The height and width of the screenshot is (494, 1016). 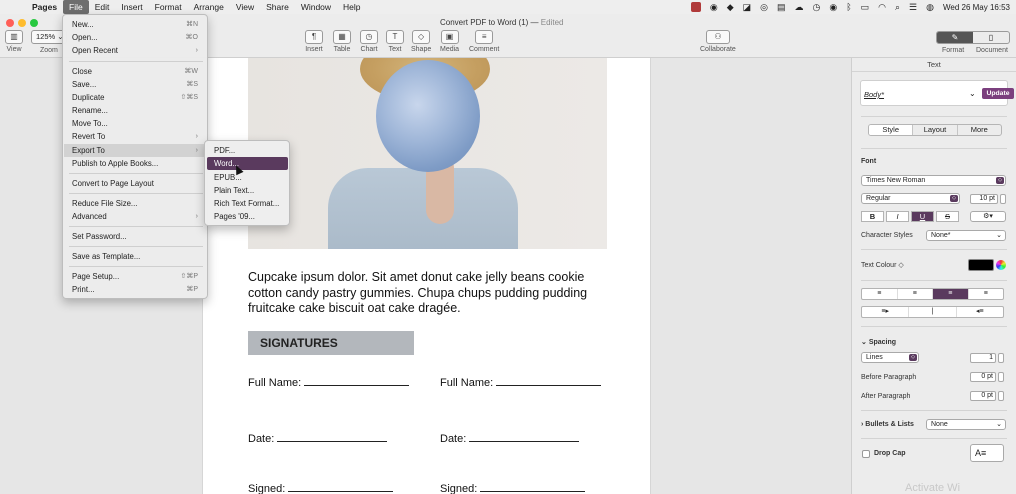 I want to click on media-button: ▣ Media, so click(x=449, y=41).